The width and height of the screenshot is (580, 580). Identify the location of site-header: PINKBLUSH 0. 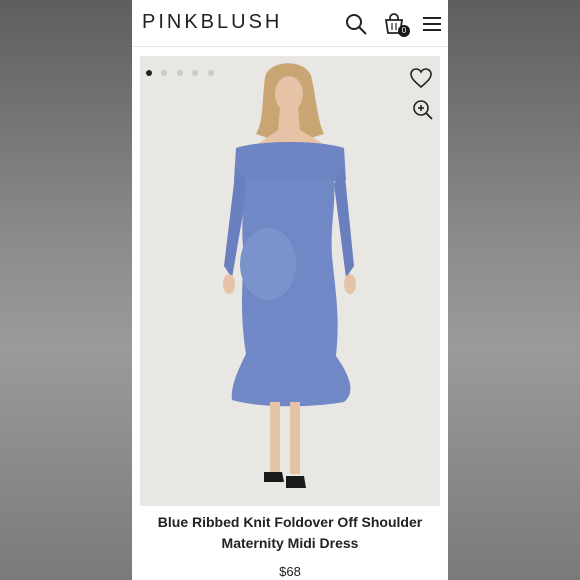
(290, 23).